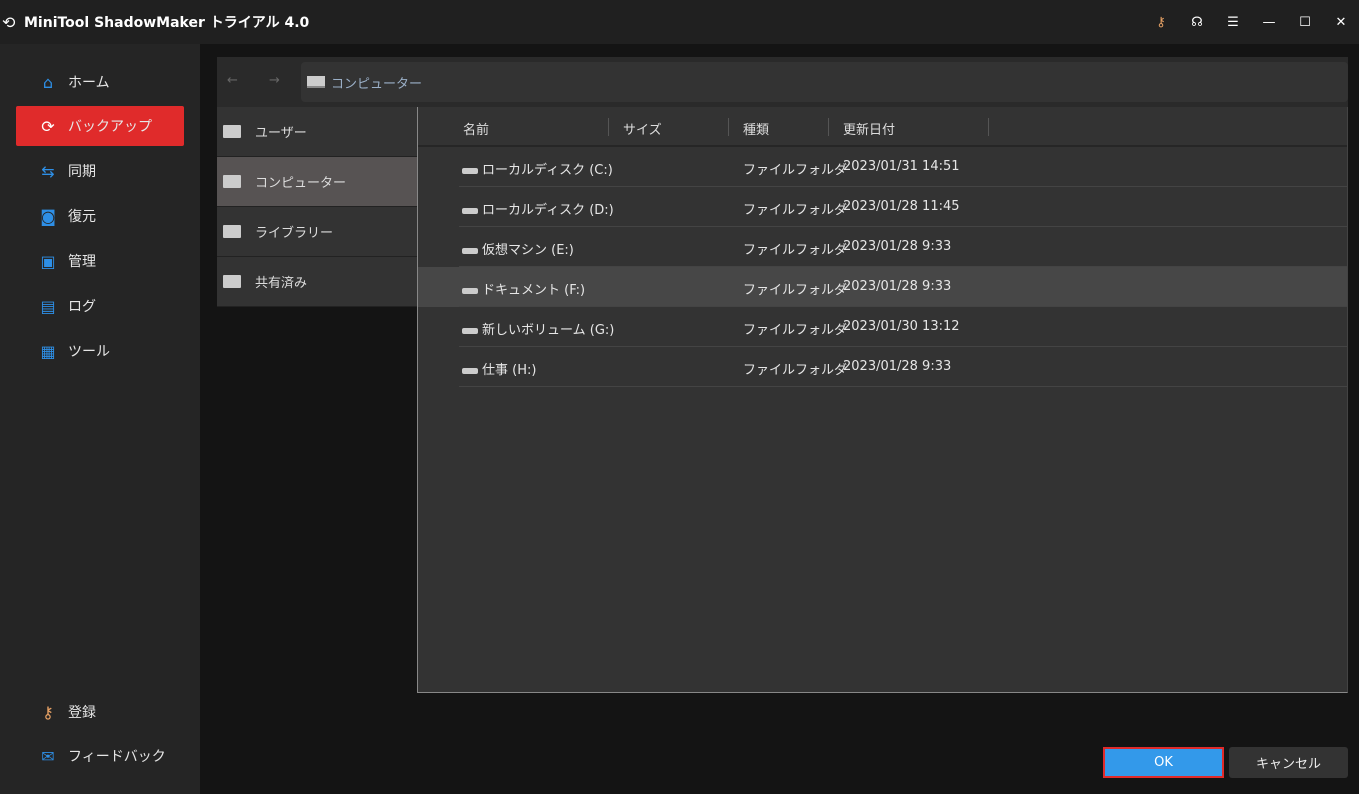 The height and width of the screenshot is (794, 1359). What do you see at coordinates (547, 170) in the screenshot?
I see `row-name: ローカルディスク (C:)` at bounding box center [547, 170].